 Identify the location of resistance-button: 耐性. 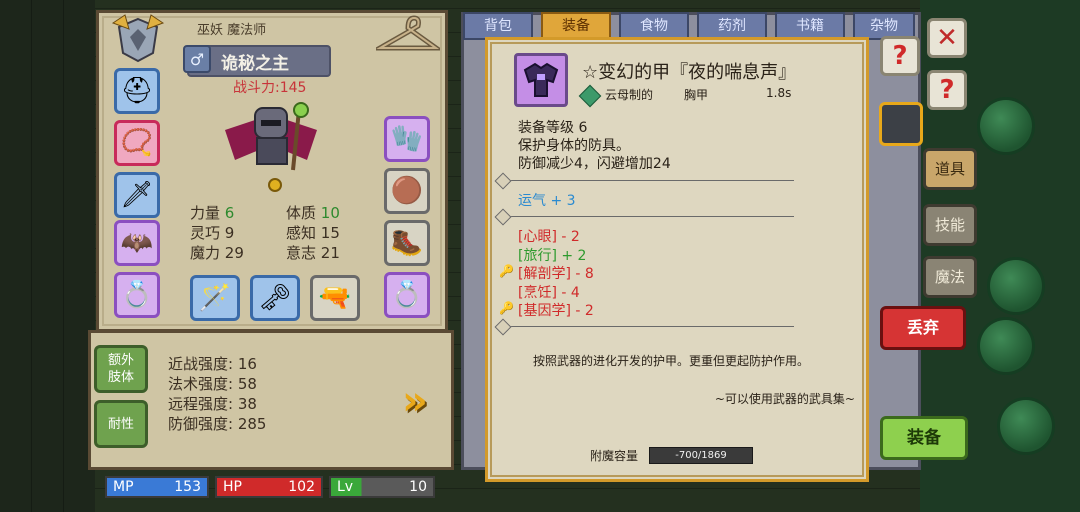
(121, 424).